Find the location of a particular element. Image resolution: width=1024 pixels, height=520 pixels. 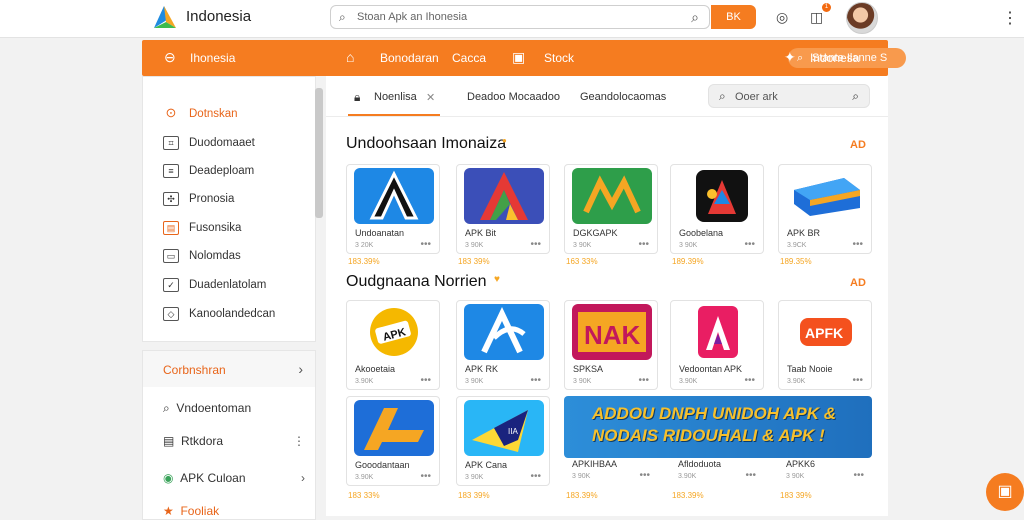

sidebar2-row-3: ★ Fooliak is located at coordinates (238, 511).